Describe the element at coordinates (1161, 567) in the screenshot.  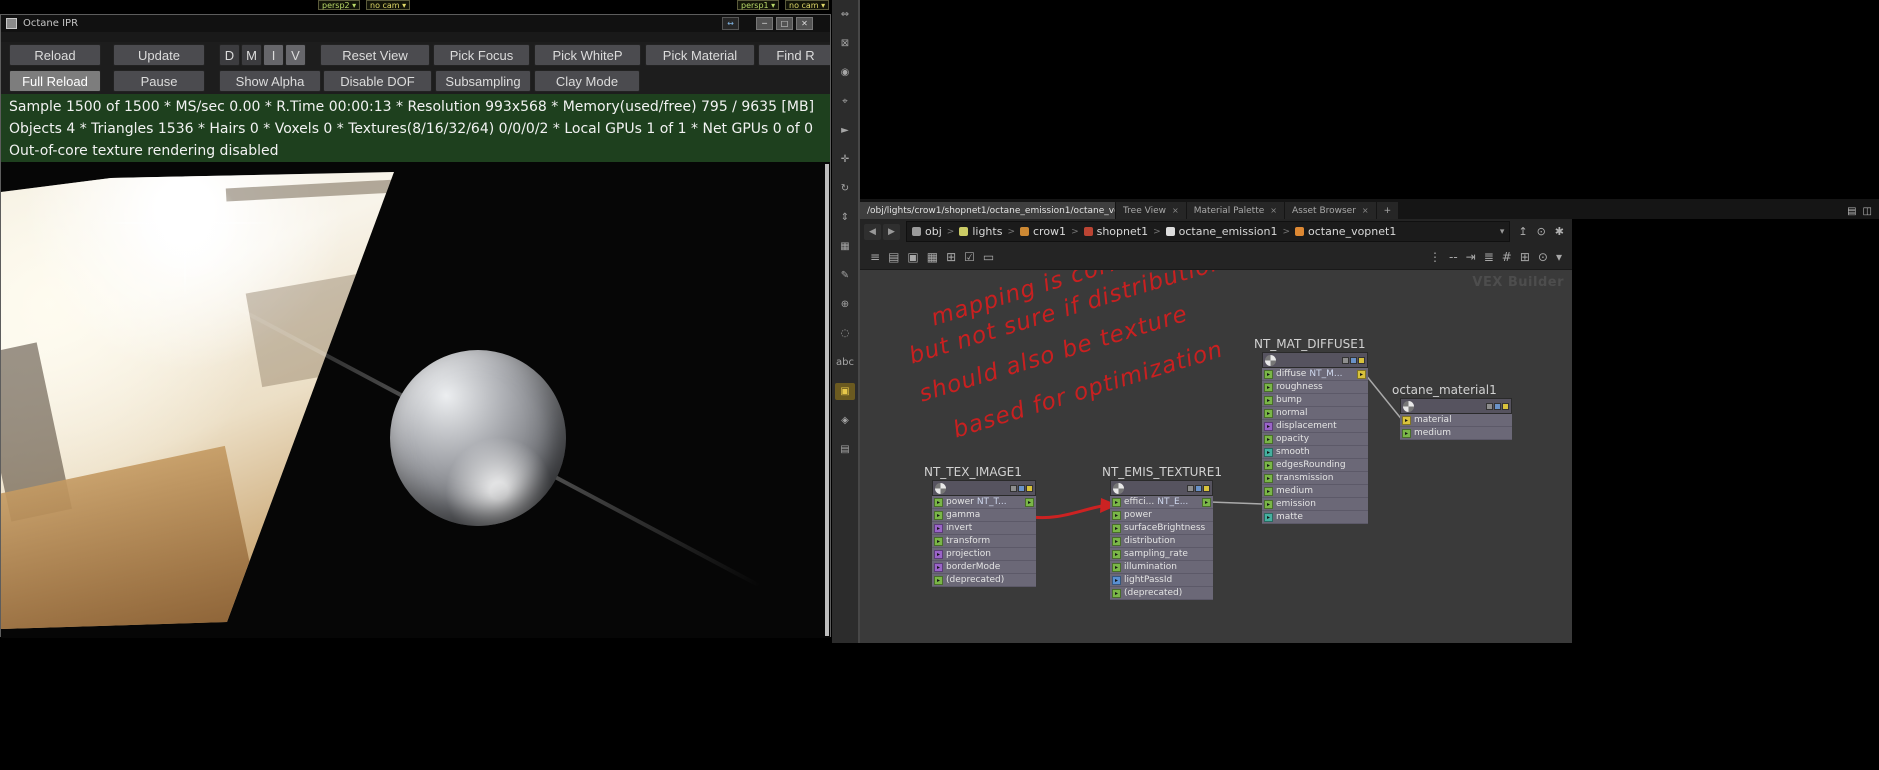
I see `param-row-illumination: ▸ illumination` at that location.